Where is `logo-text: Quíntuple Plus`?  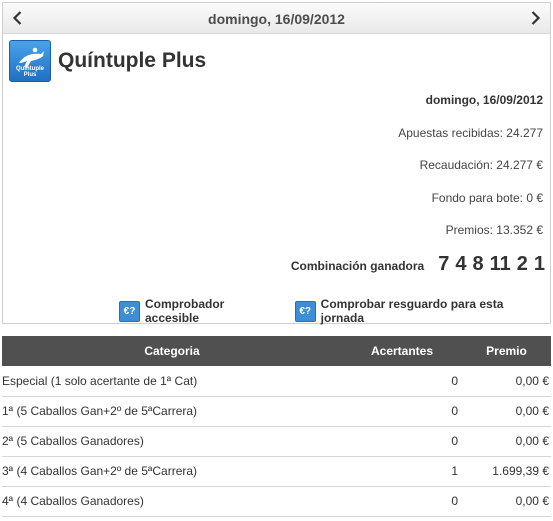
logo-text: Quíntuple Plus is located at coordinates (30, 72).